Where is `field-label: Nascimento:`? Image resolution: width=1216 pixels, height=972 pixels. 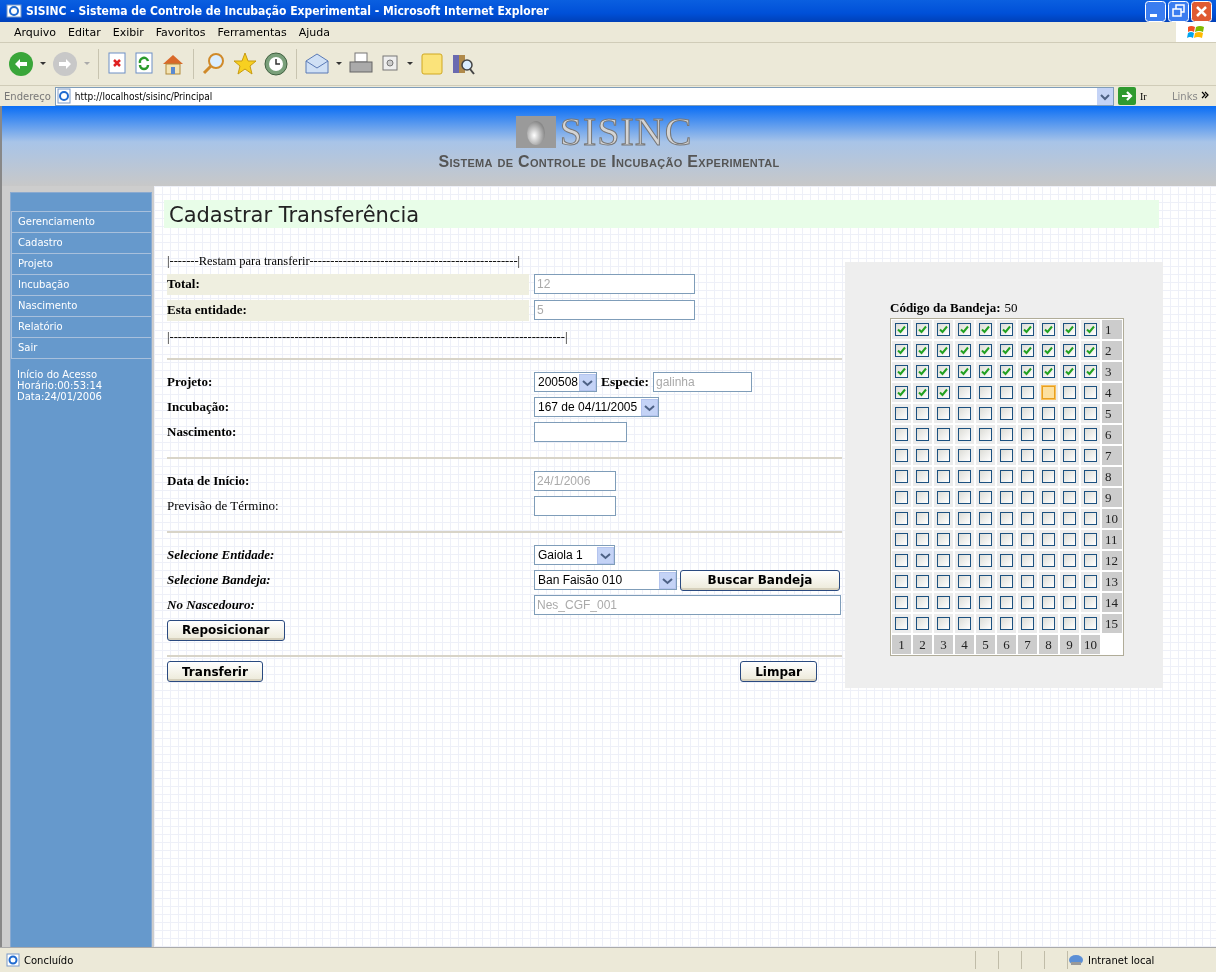
field-label: Nascimento: is located at coordinates (202, 432).